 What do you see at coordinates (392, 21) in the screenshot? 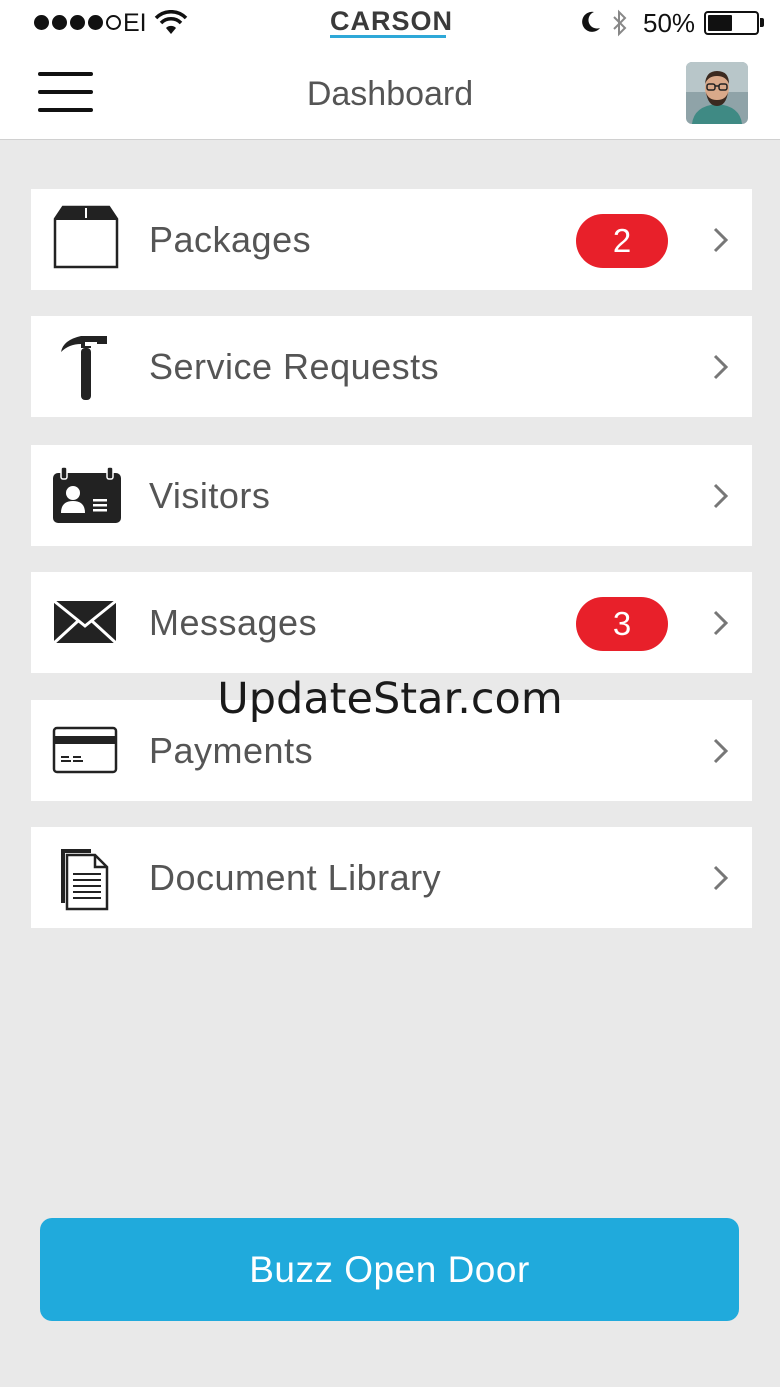
I see `carson-logo: CARSON` at bounding box center [392, 21].